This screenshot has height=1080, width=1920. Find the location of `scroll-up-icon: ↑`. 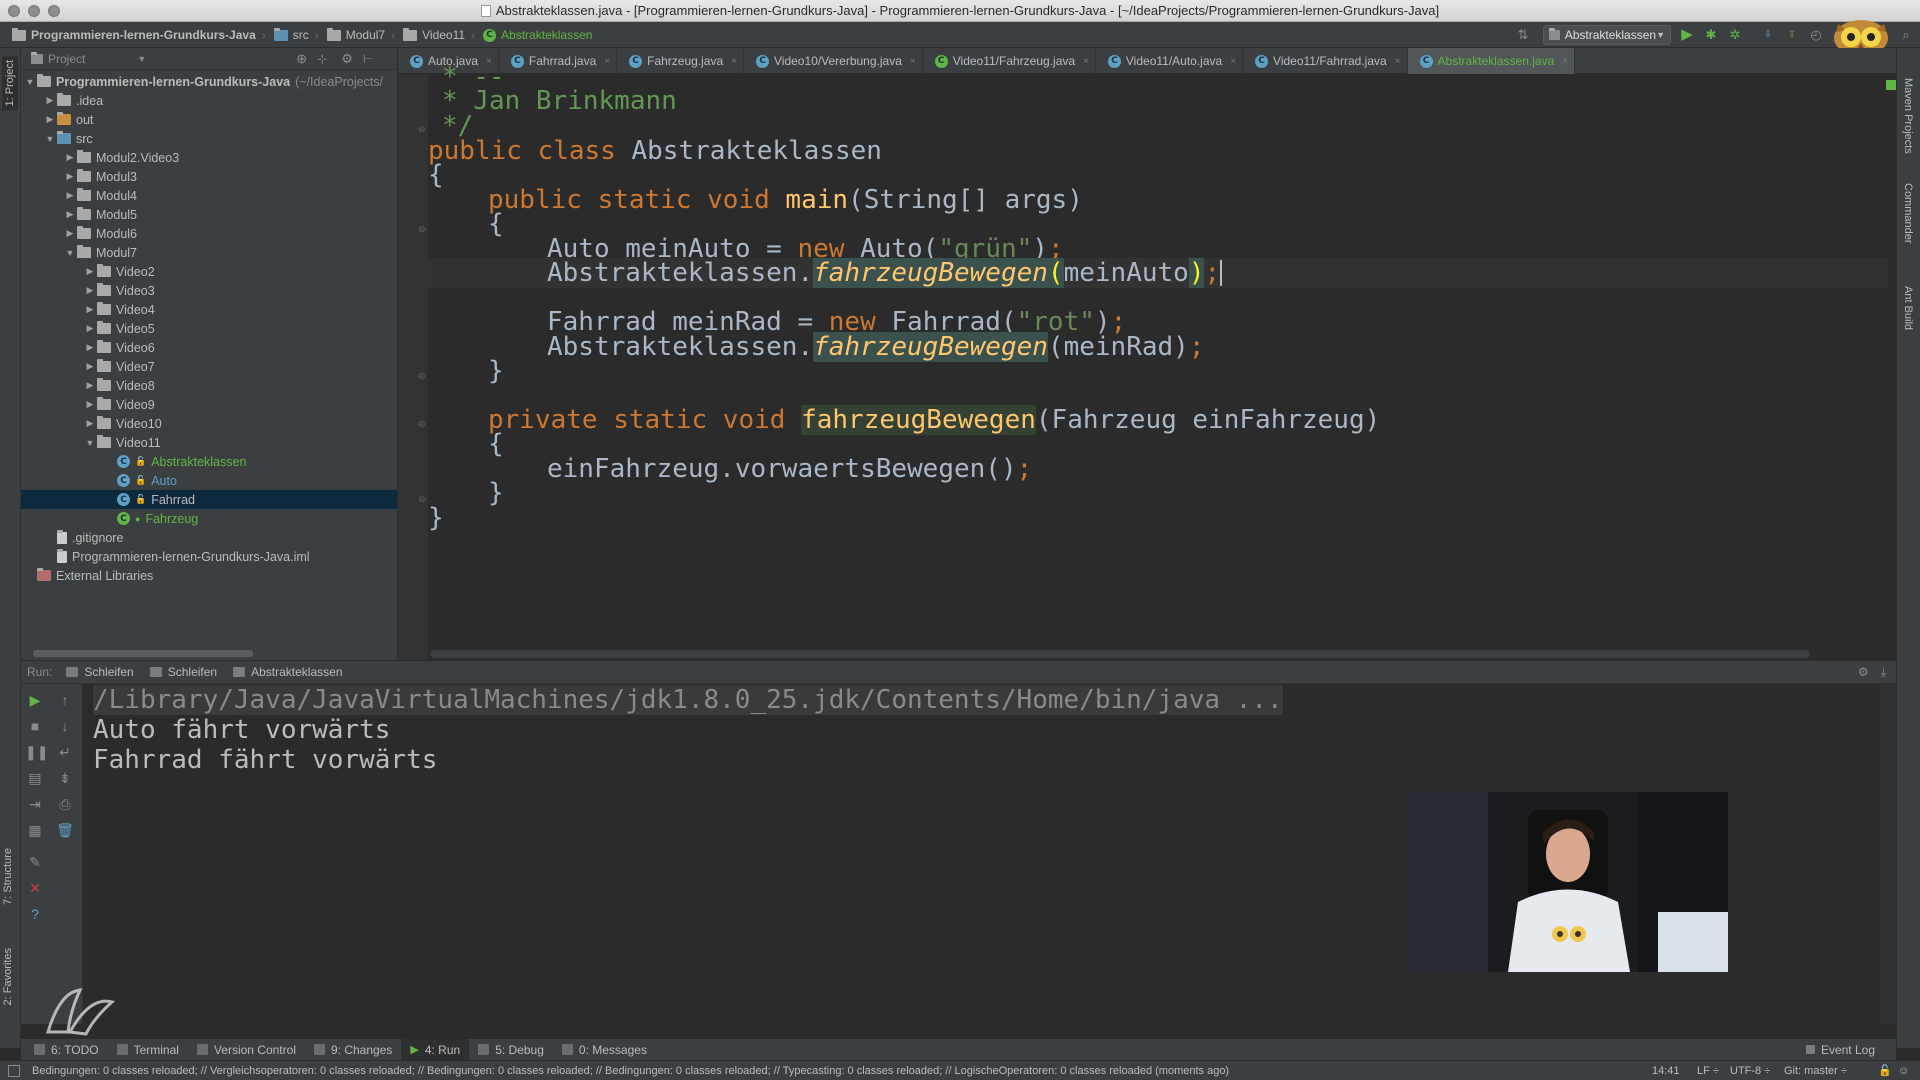

scroll-up-icon: ↑ is located at coordinates (65, 700).